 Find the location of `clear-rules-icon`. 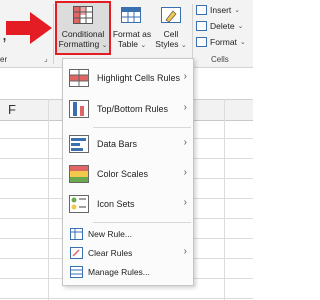

clear-rules-icon is located at coordinates (76, 253).